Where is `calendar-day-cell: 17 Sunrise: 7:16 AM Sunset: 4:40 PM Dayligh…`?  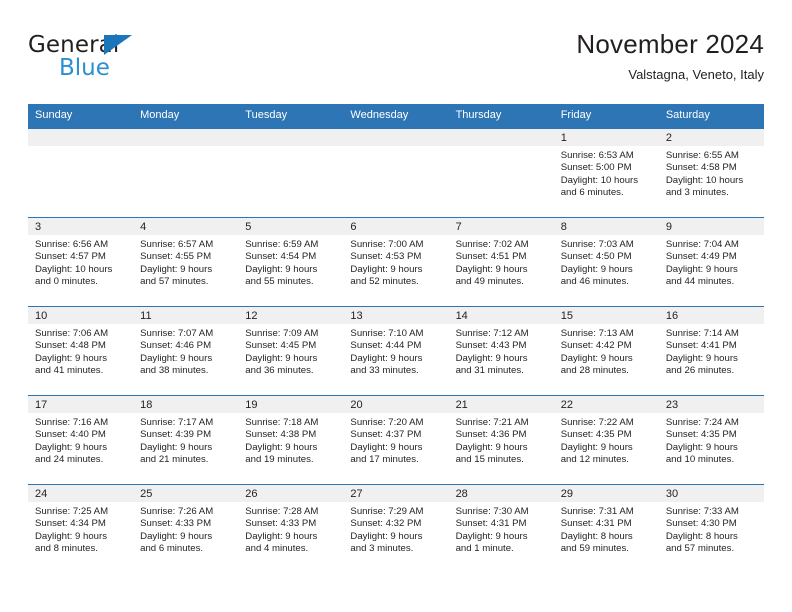 calendar-day-cell: 17 Sunrise: 7:16 AM Sunset: 4:40 PM Dayligh… is located at coordinates (81, 440).